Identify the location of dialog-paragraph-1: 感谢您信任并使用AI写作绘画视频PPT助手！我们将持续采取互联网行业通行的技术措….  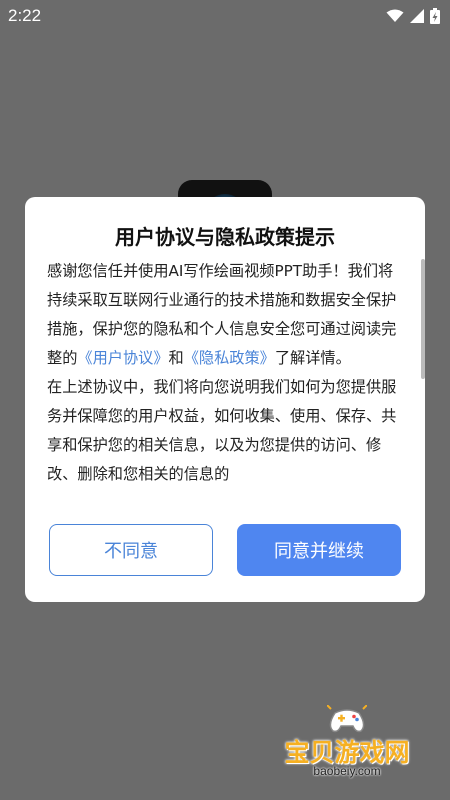
(223, 315).